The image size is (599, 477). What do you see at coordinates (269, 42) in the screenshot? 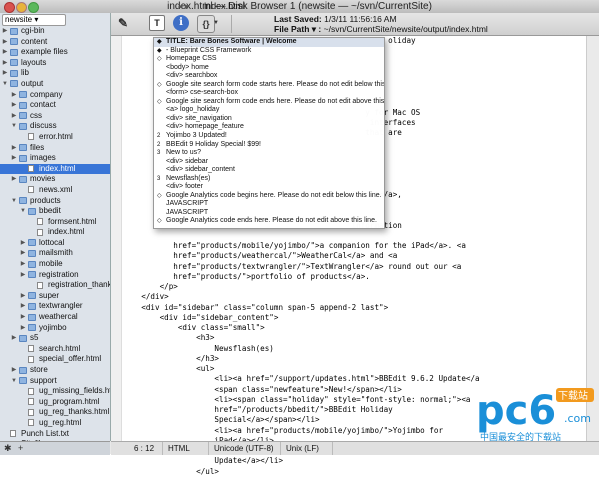
I see `popup-menu-item: ◆TITLE: Bare Bones Software | Welcome` at bounding box center [269, 42].